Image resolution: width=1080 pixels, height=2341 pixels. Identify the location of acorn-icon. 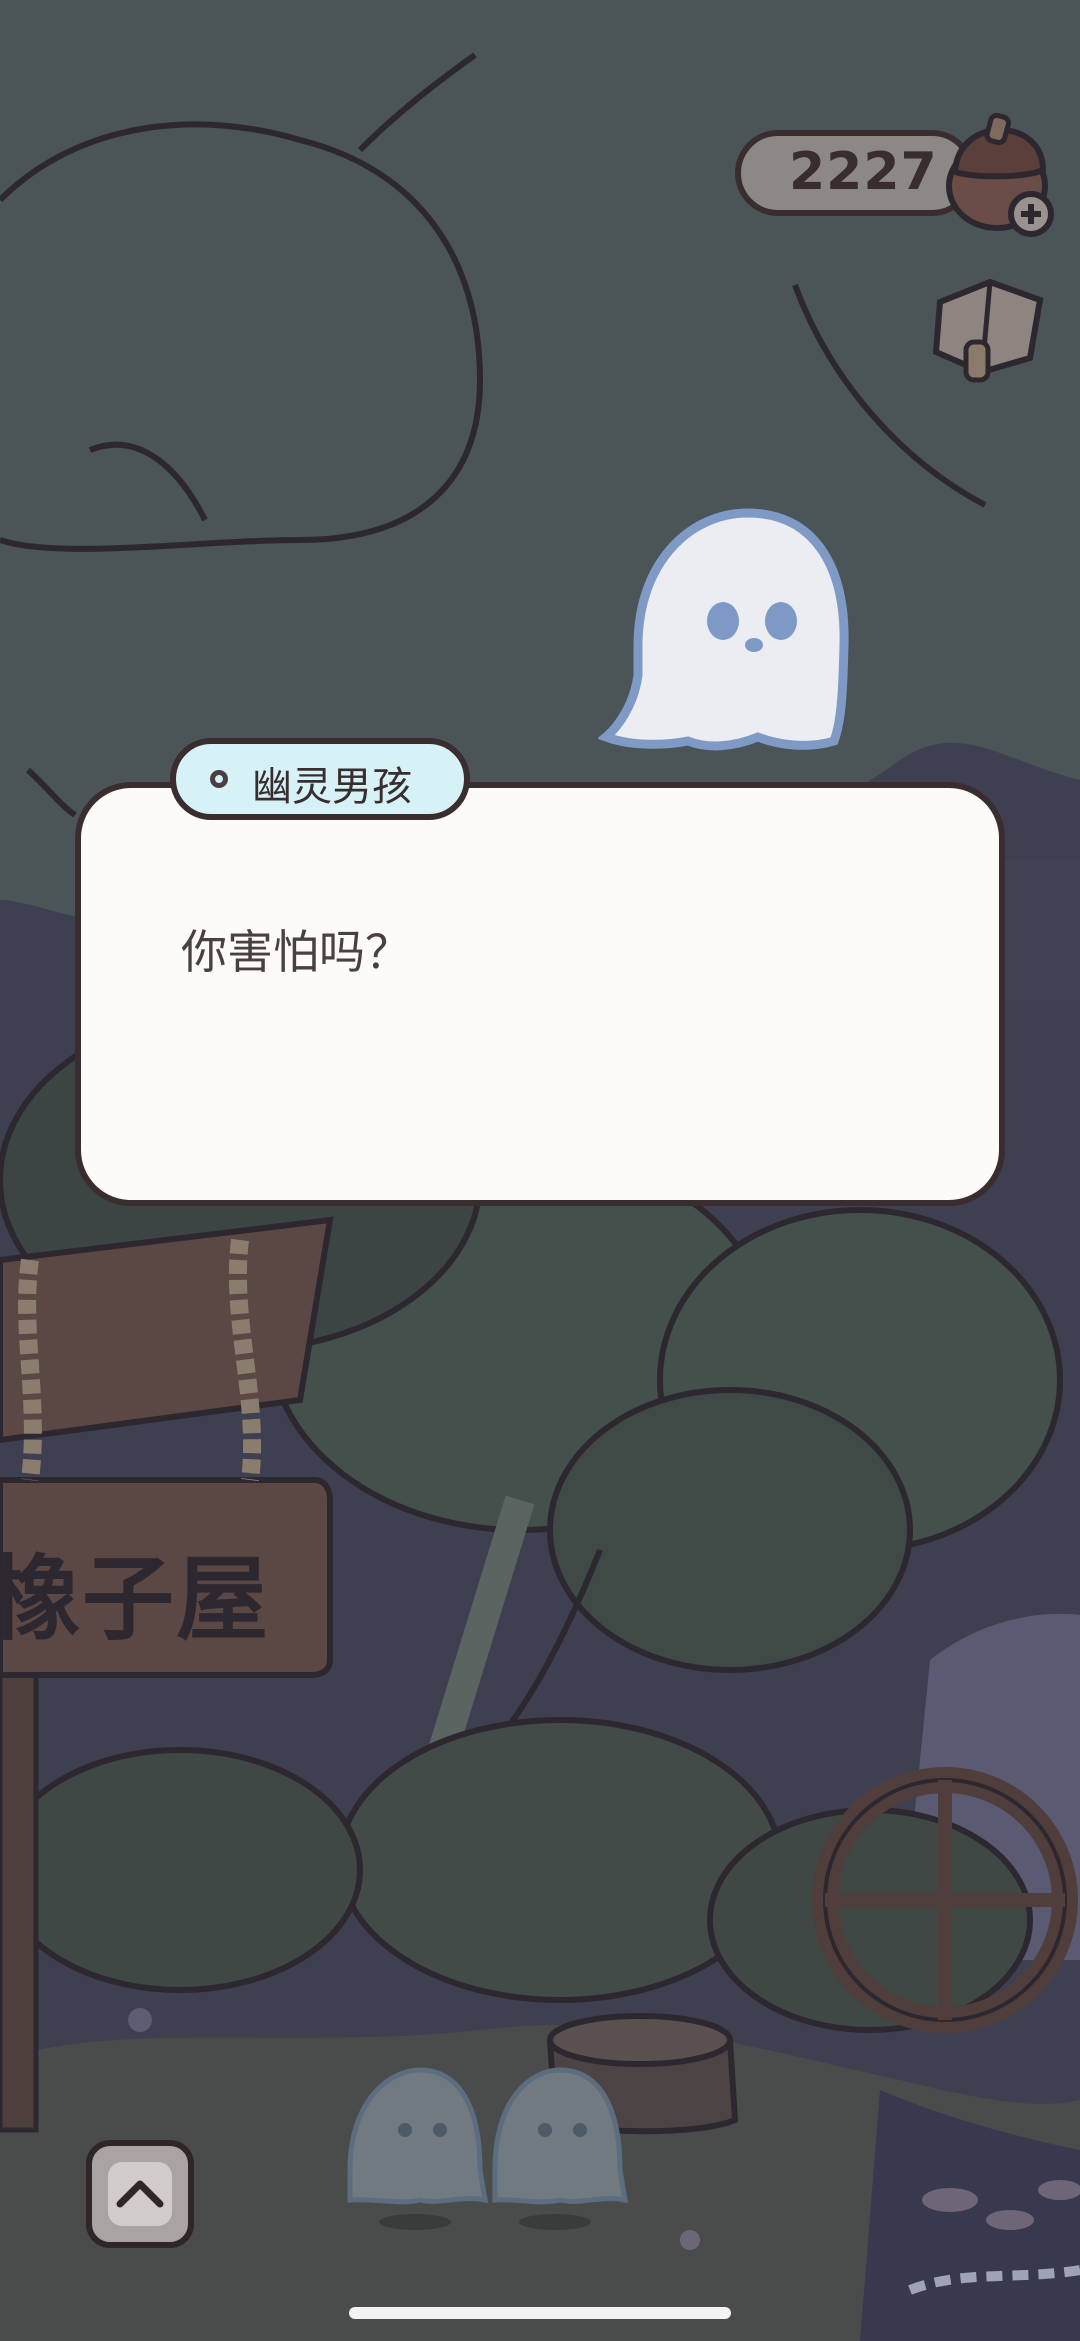
(1001, 175).